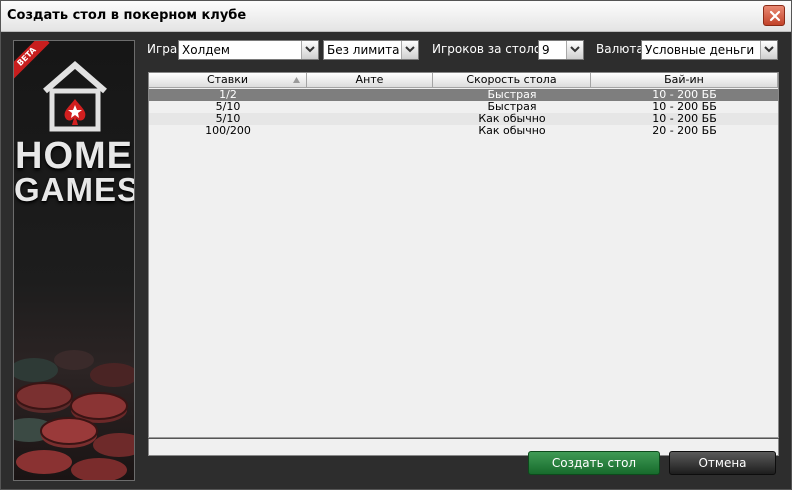  I want to click on players-select: 9, so click(561, 50).